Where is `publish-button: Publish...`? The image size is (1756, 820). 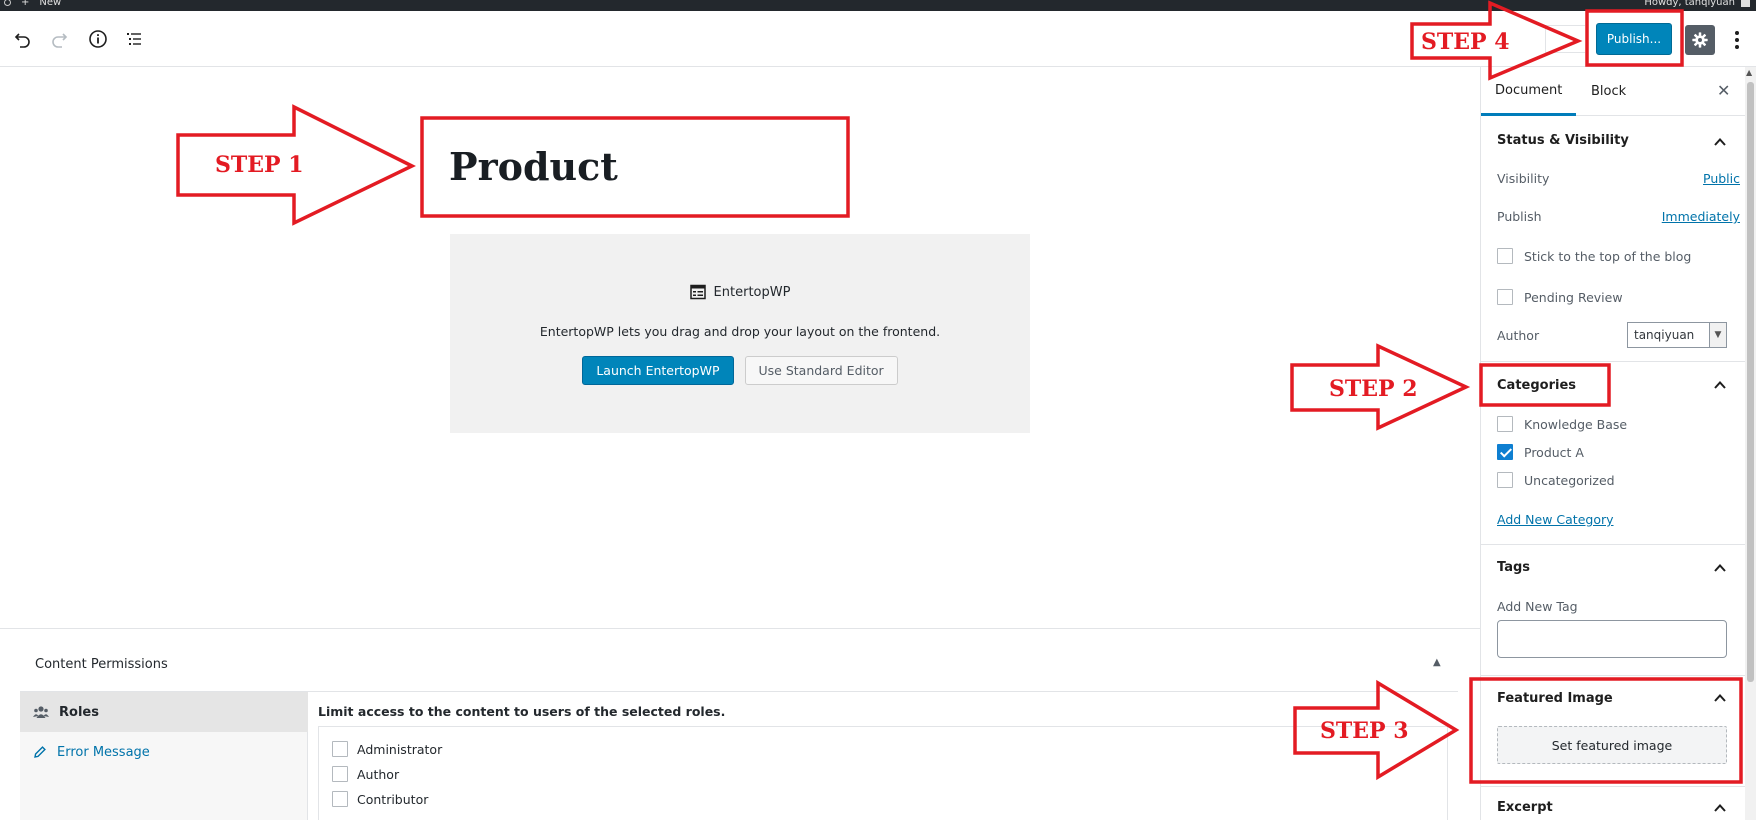
publish-button: Publish... is located at coordinates (1634, 39).